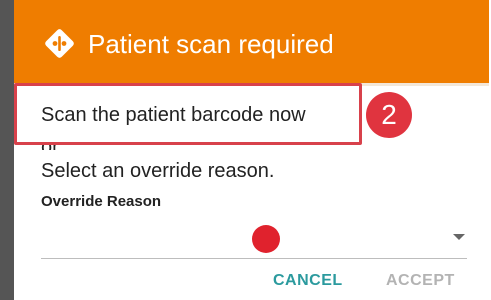  Describe the element at coordinates (420, 281) in the screenshot. I see `accept-button: ACCEPT` at that location.